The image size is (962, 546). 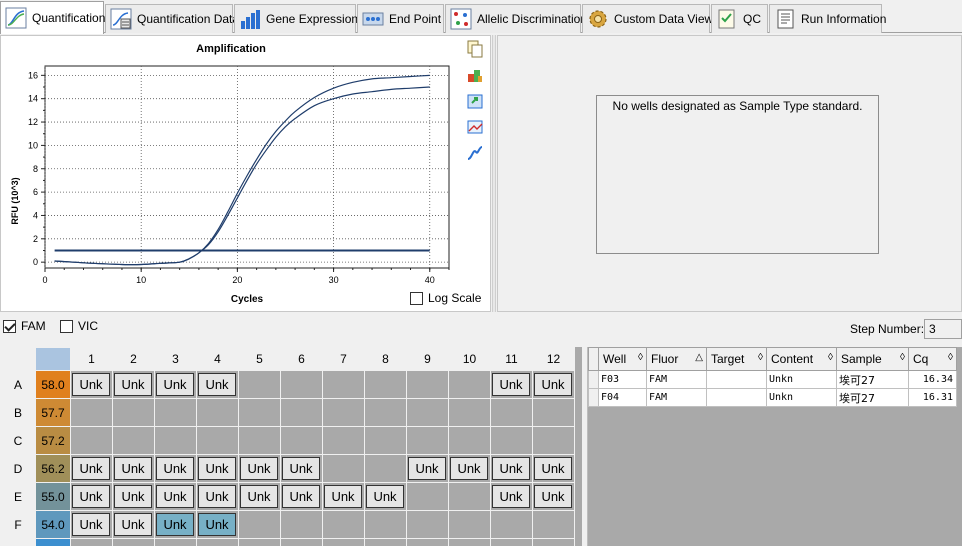 I want to click on plate-column-header: 5, so click(x=259, y=359).